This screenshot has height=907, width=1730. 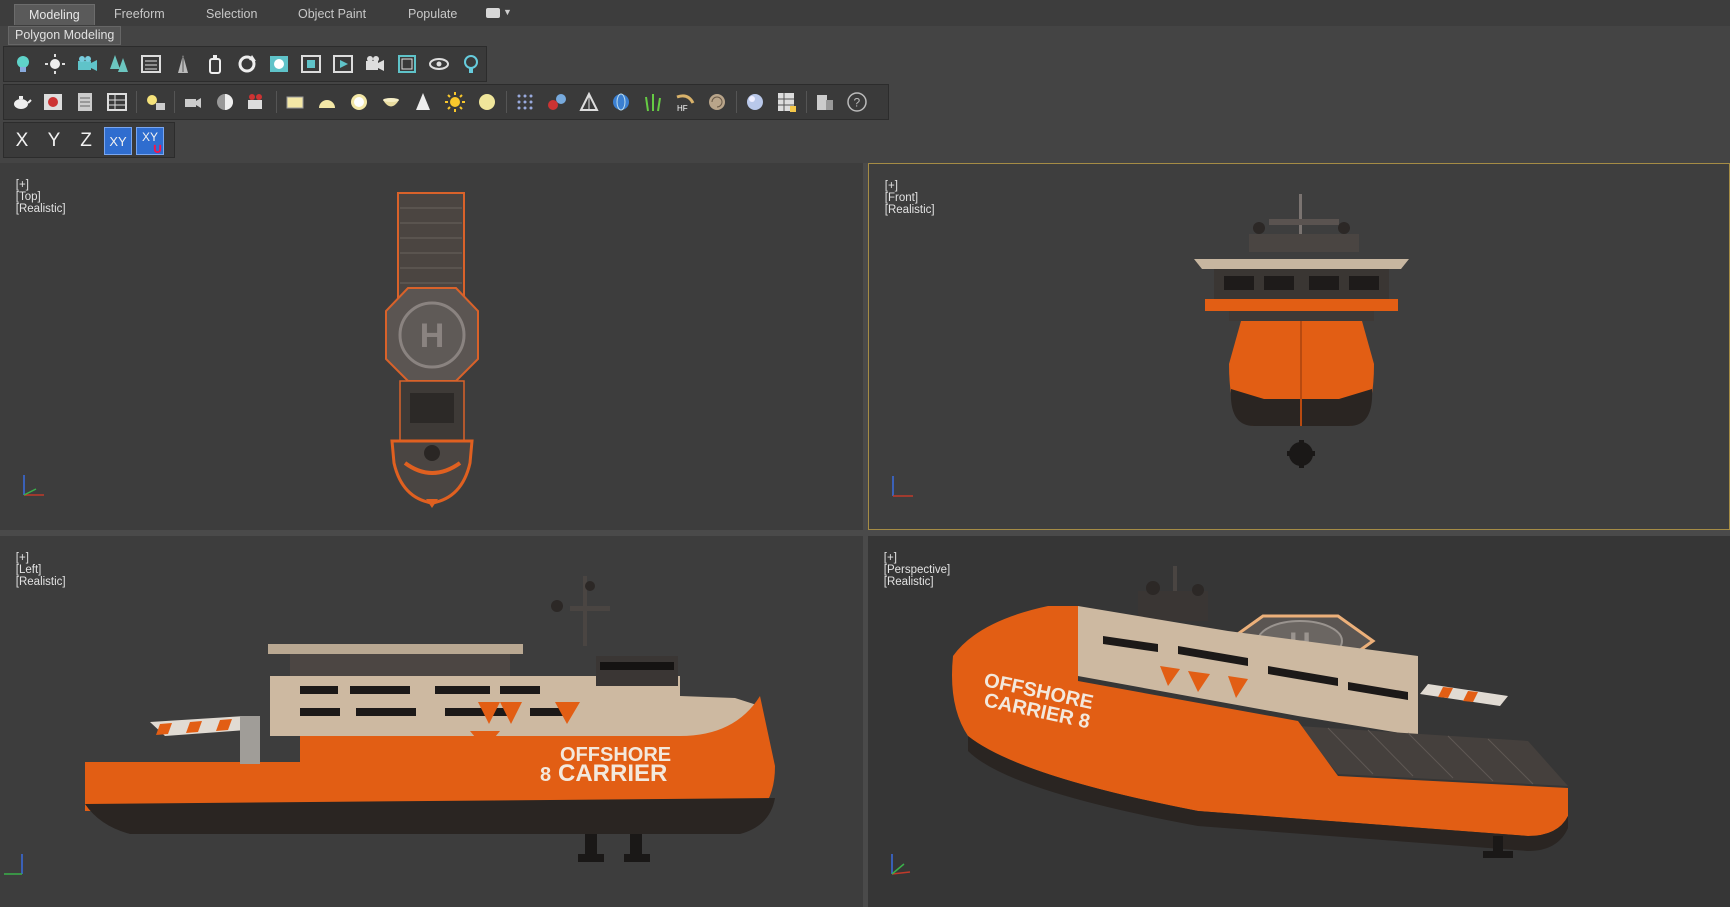 I want to click on constrain-xy-button: XY, so click(x=118, y=141).